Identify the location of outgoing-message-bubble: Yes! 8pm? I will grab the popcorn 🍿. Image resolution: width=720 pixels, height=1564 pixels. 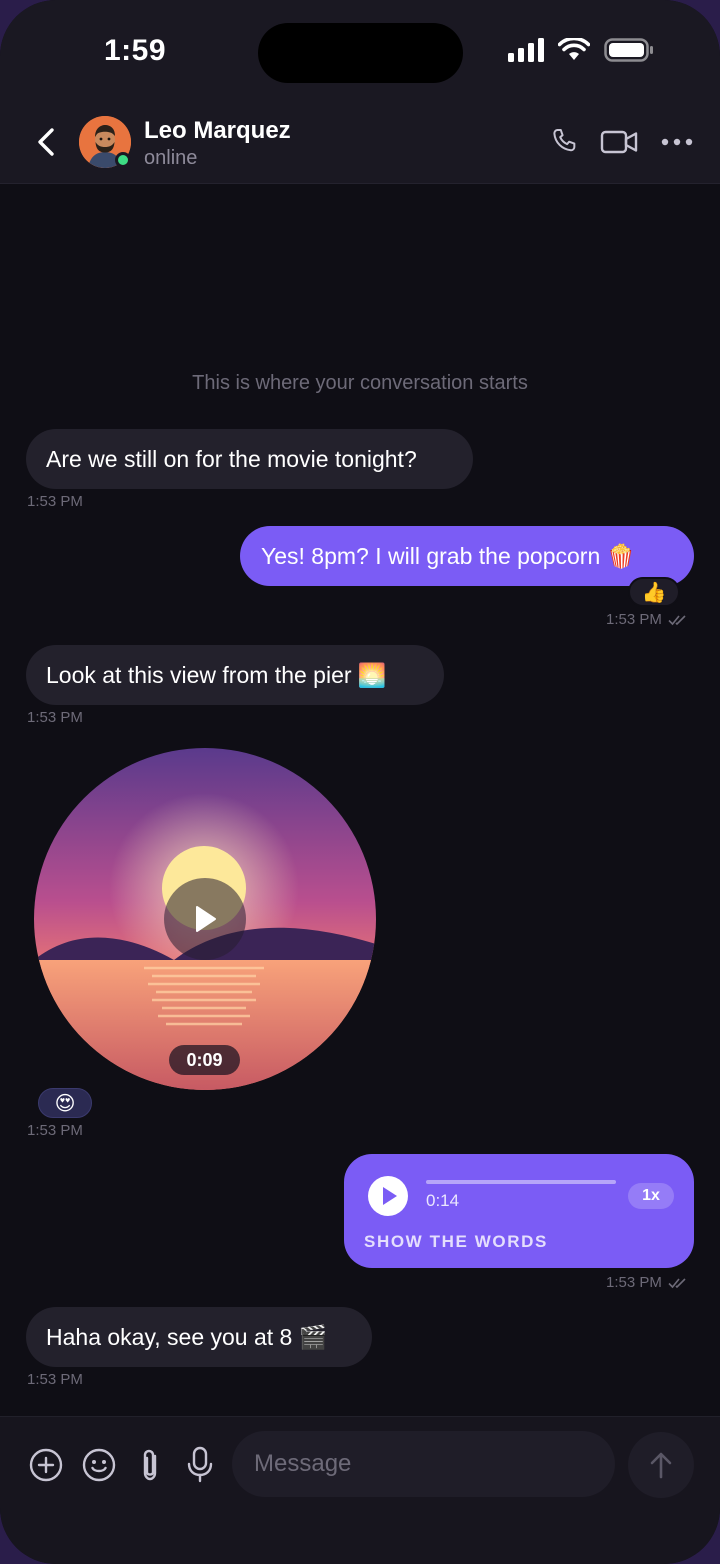
(467, 556).